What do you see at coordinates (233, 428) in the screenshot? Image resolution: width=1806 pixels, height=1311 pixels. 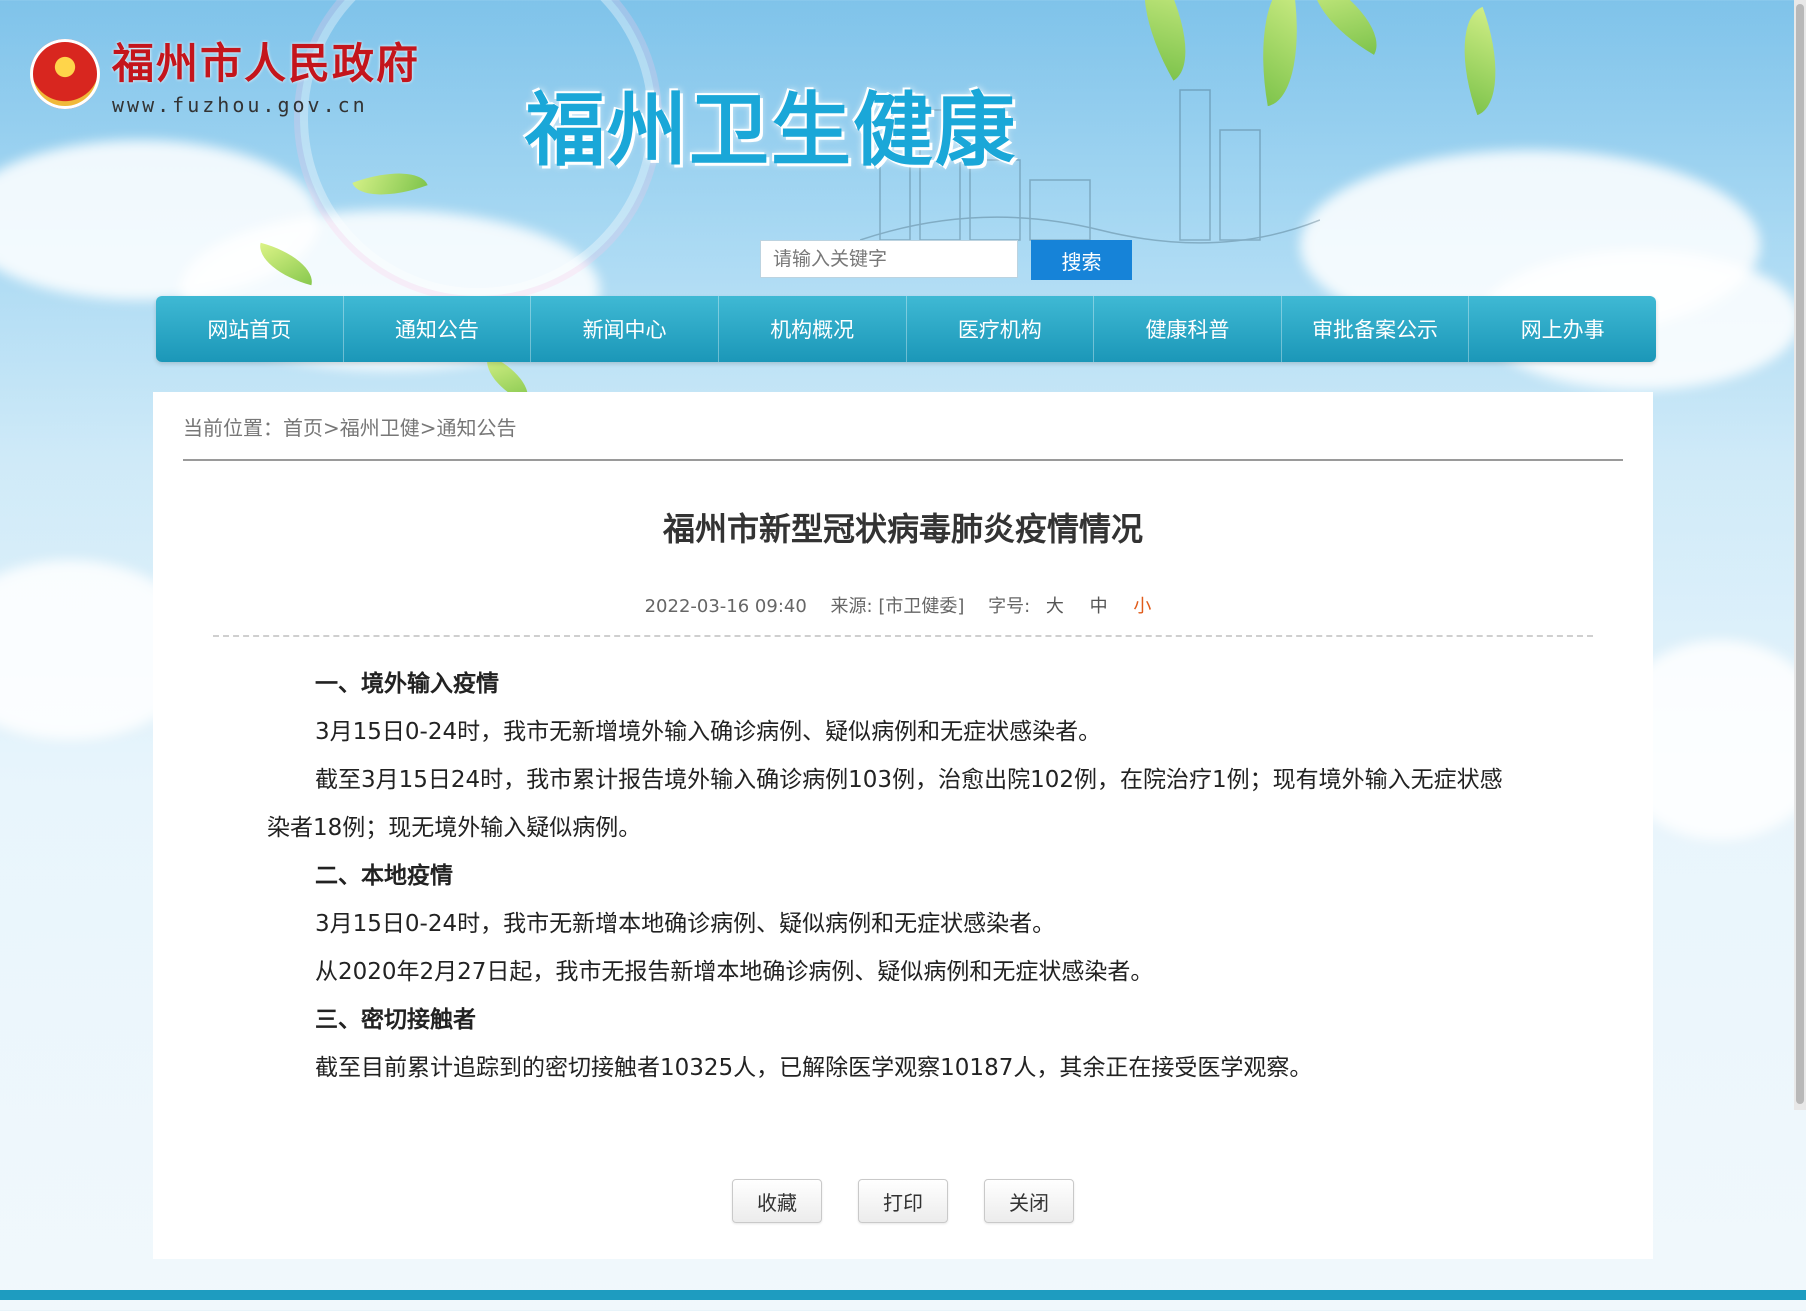 I see `breadcrumb-prefix: 当前位置：` at bounding box center [233, 428].